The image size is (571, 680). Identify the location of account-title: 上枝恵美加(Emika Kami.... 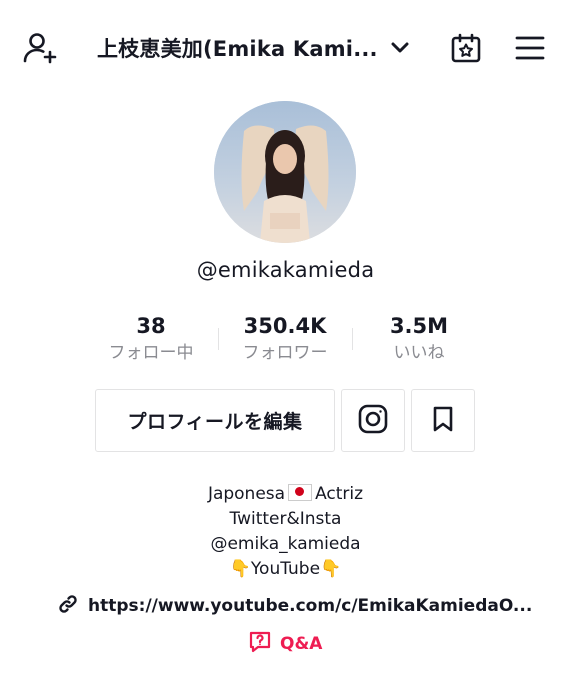
(237, 49).